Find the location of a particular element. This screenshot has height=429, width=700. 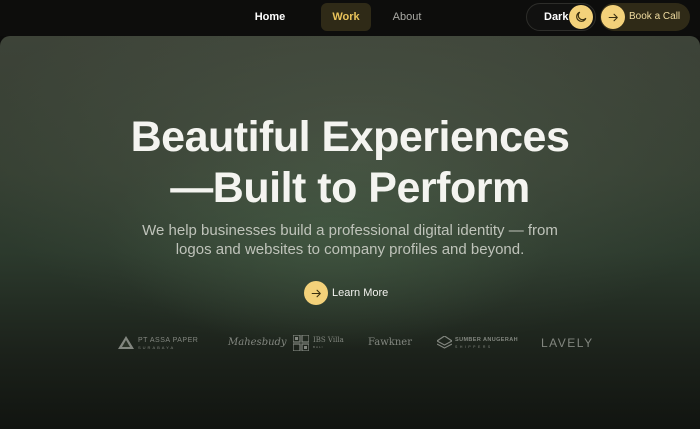

hero-title-line-1: Beautiful Experiences is located at coordinates (350, 137).